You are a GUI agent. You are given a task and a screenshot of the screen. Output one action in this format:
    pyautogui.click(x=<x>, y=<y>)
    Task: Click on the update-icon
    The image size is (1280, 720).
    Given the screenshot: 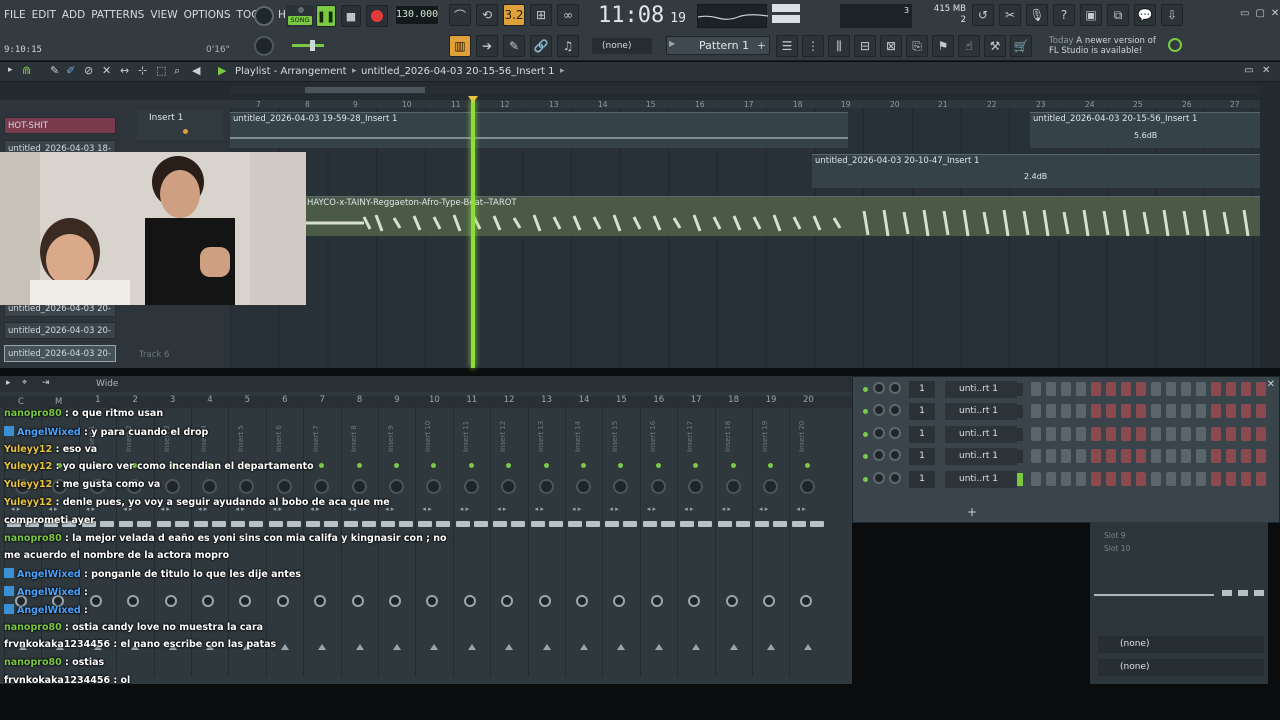 What is the action you would take?
    pyautogui.click(x=1175, y=45)
    